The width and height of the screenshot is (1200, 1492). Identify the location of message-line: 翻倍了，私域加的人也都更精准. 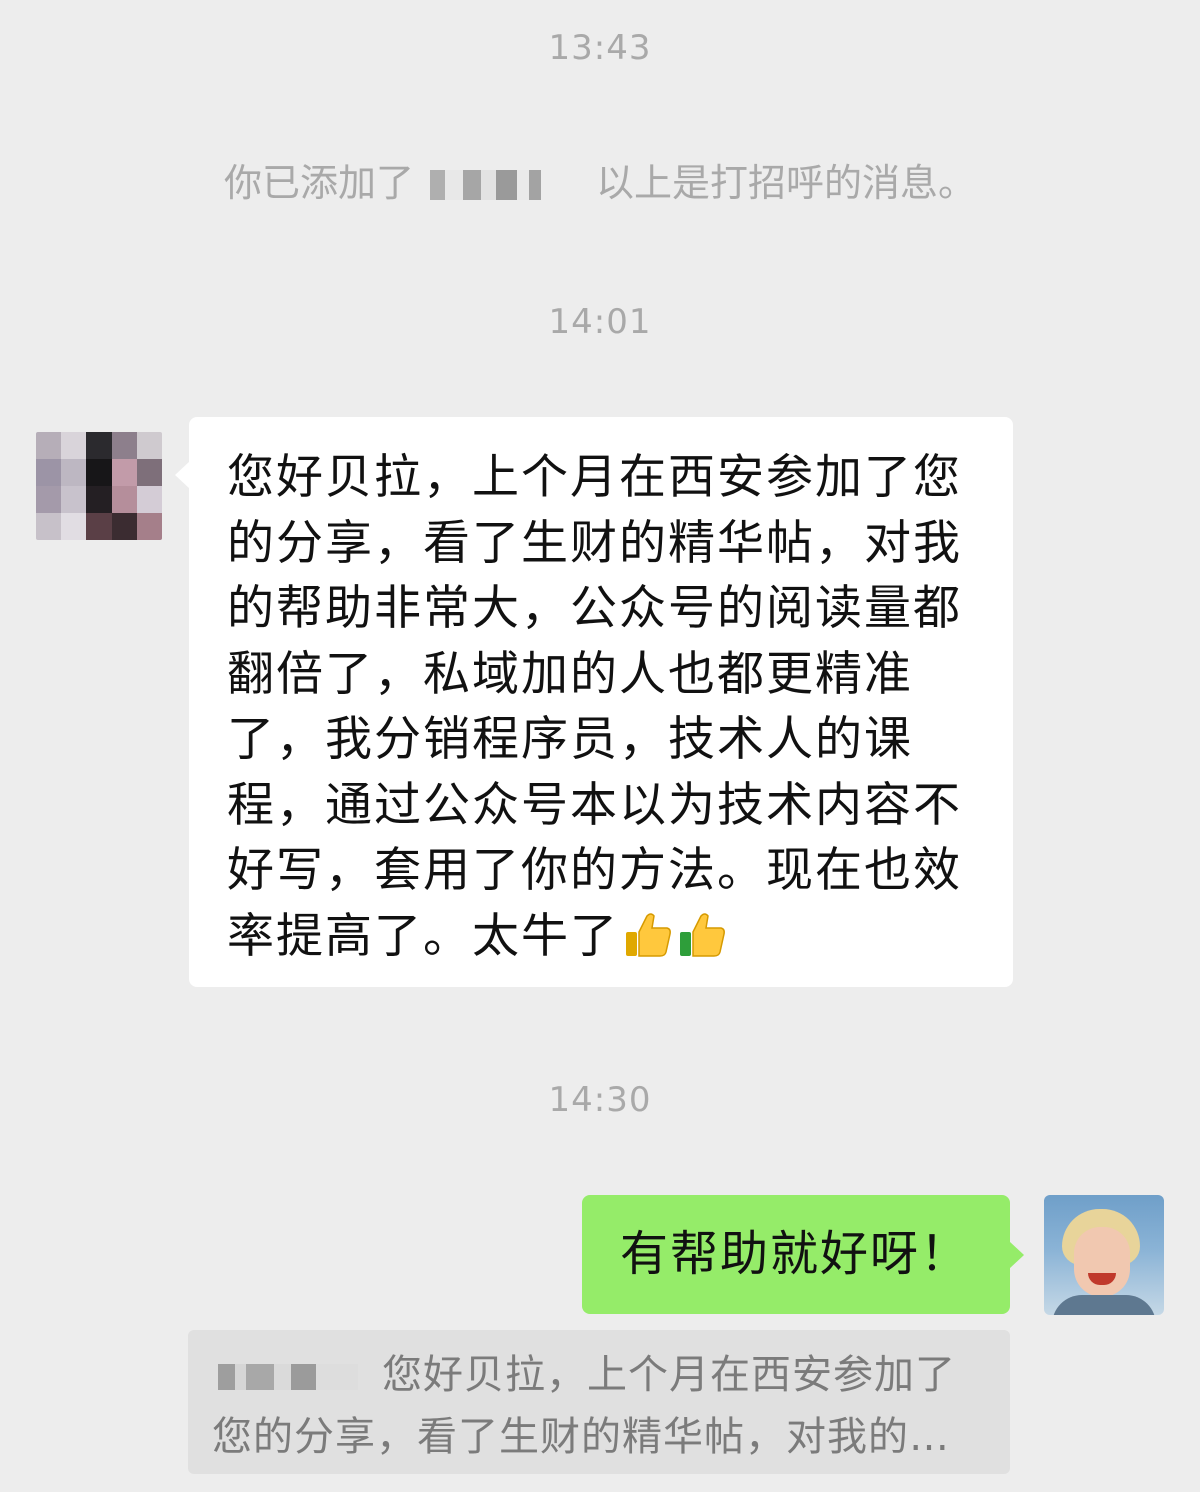
(570, 674).